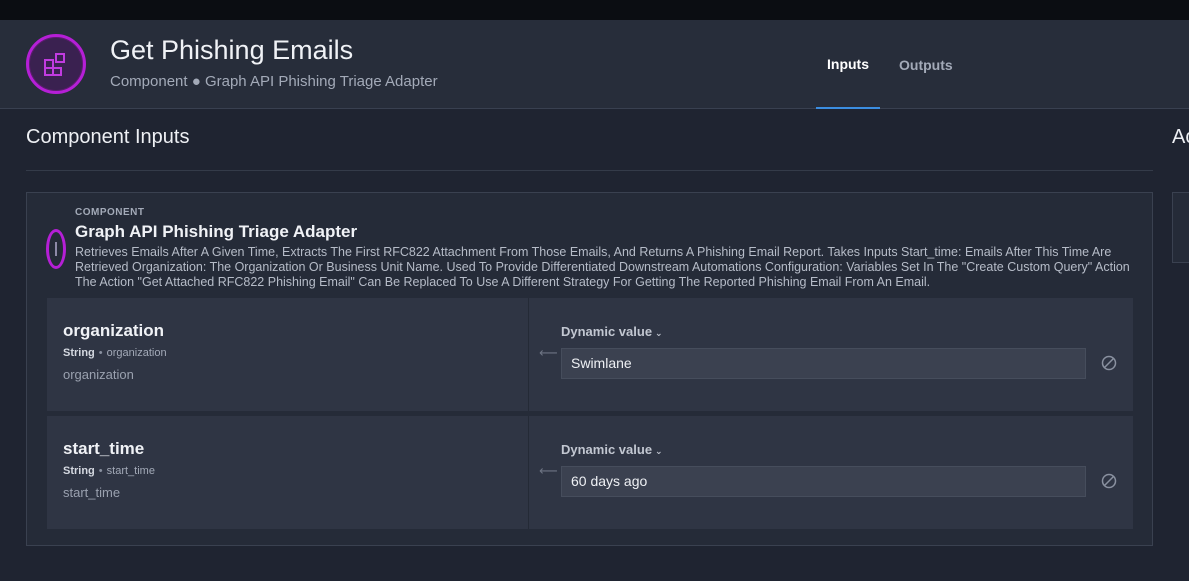  I want to click on tab-outputs: Outputs, so click(926, 64).